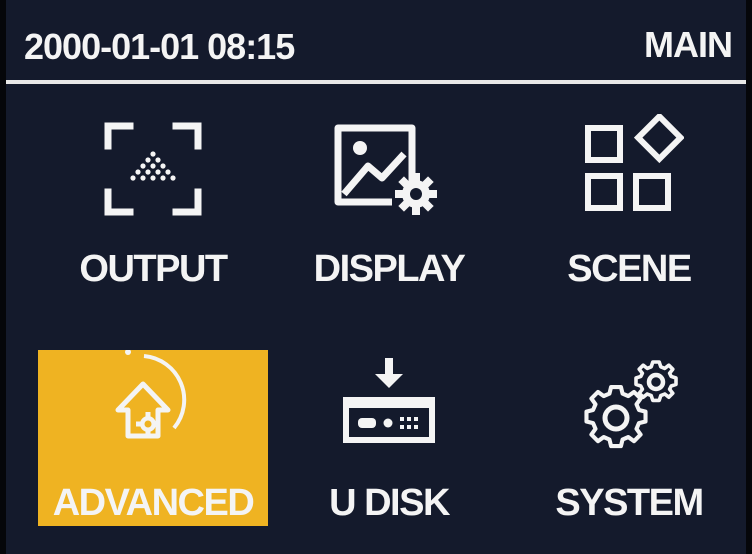  I want to click on menu-item-display: DISPLAY, so click(389, 196).